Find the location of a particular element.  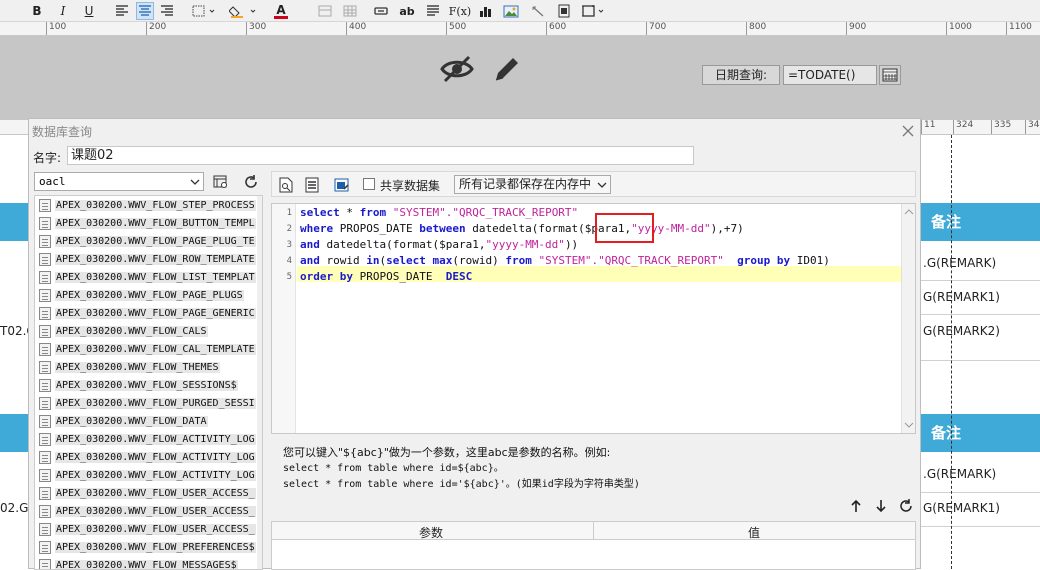

align-right-button is located at coordinates (167, 11).